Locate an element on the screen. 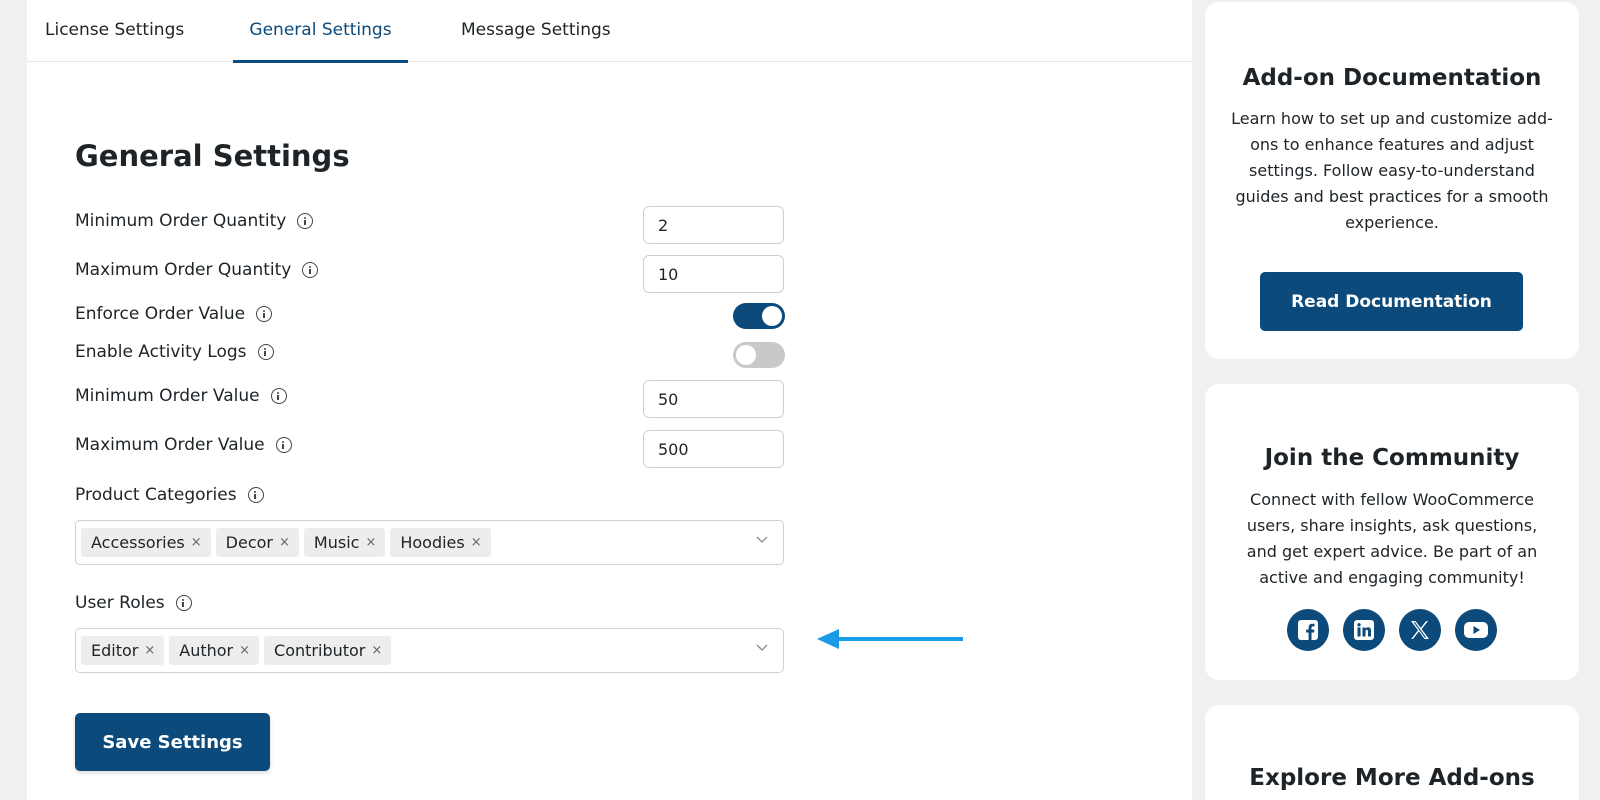  facebook-icon is located at coordinates (1308, 630).